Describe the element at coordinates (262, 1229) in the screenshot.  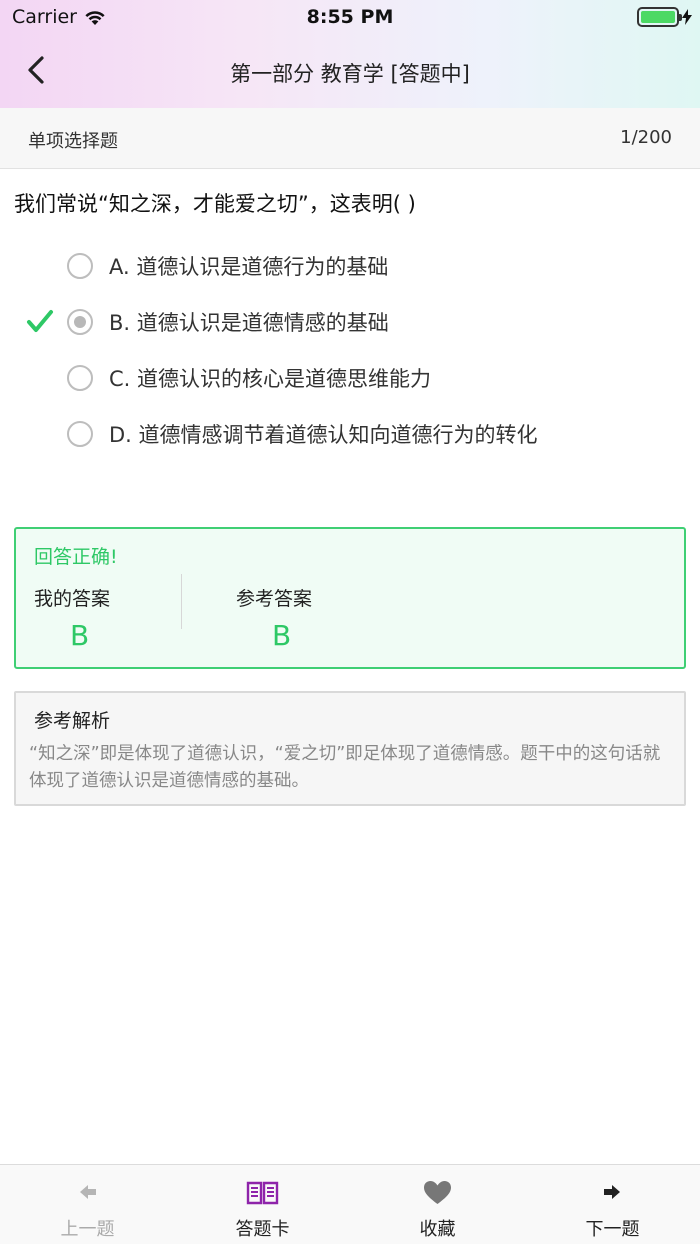
I see `answer-card-label: 答题卡` at that location.